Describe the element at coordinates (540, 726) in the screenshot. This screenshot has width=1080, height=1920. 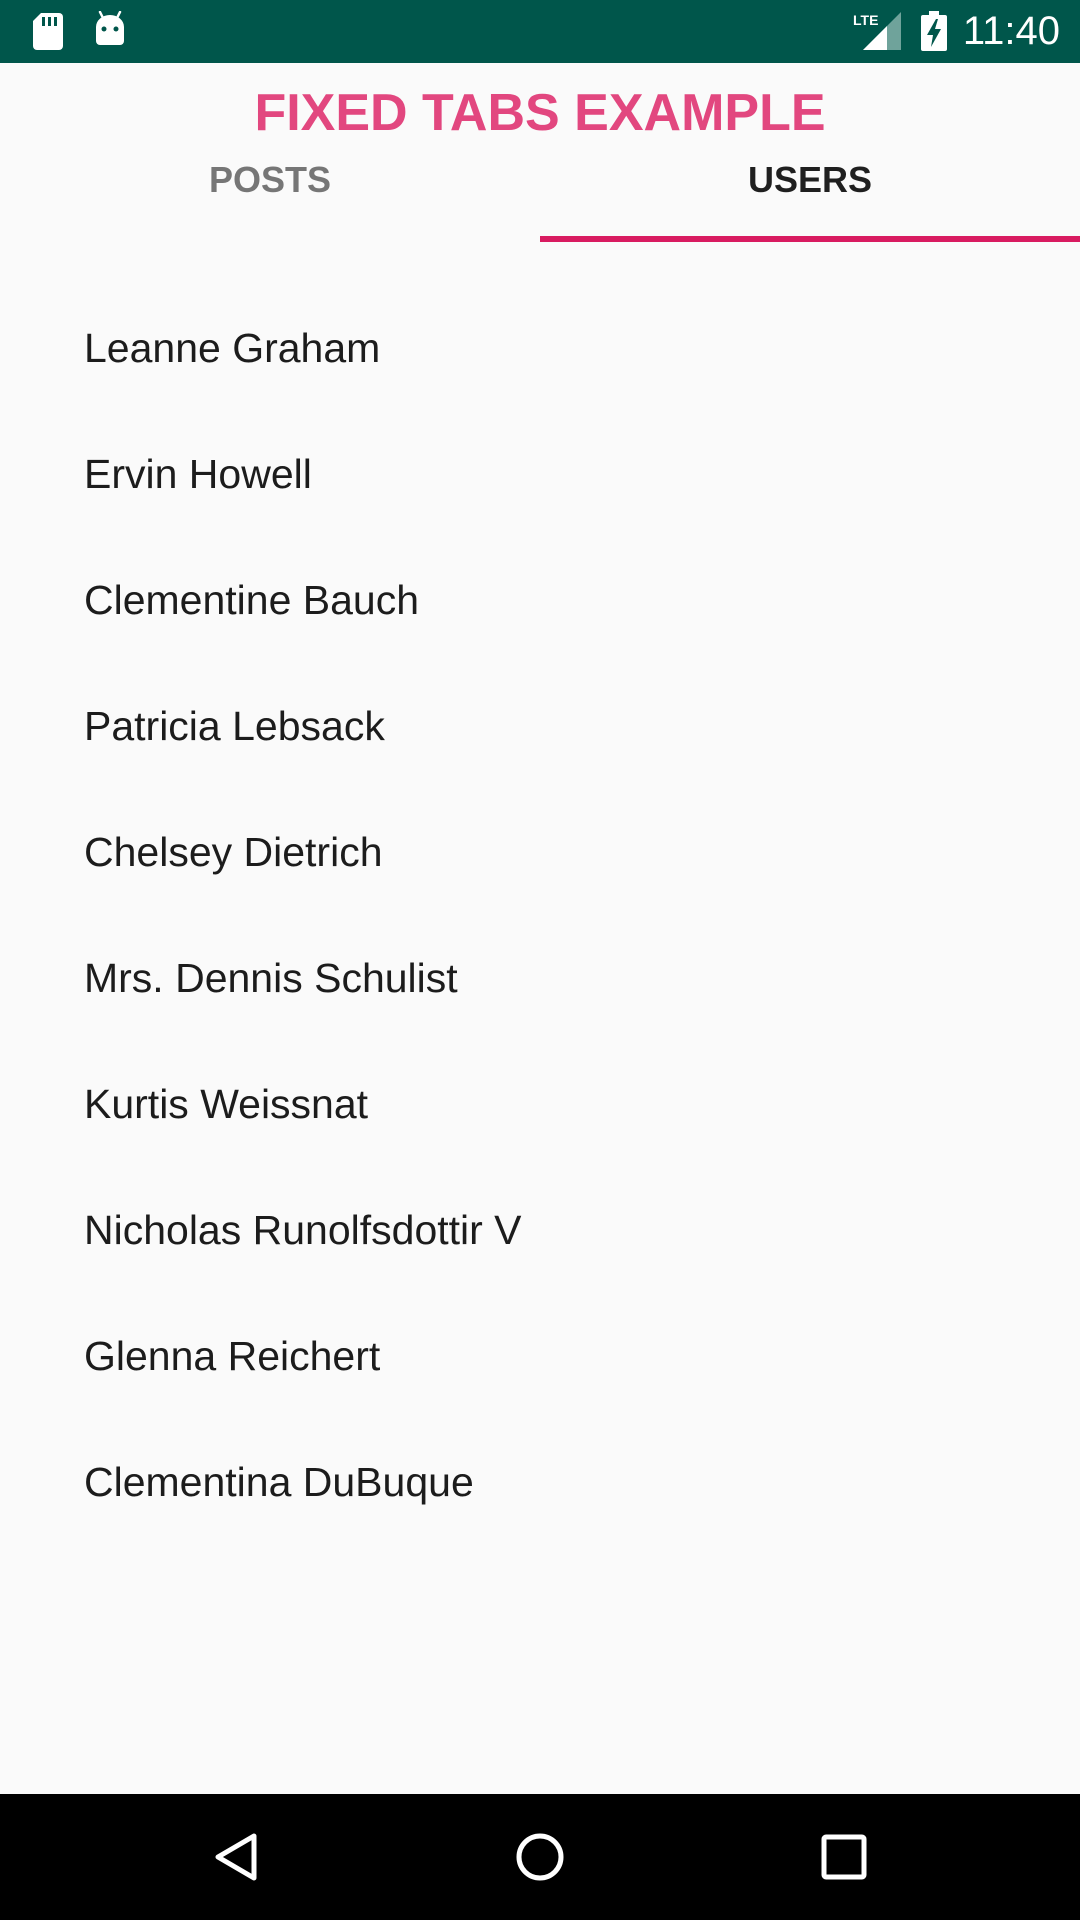
I see `list-item: Patricia Lebsack` at that location.